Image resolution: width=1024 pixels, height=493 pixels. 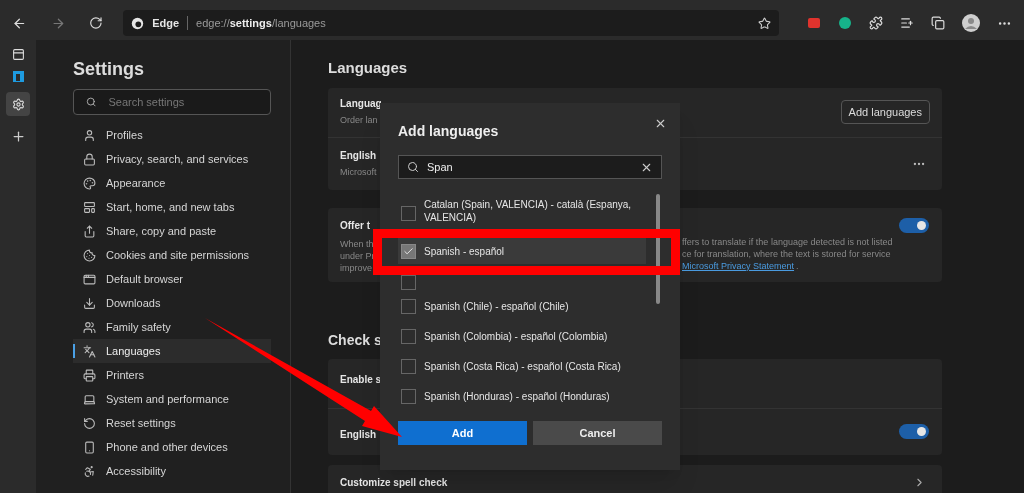 I want to click on laptop-icon, so click(x=89, y=399).